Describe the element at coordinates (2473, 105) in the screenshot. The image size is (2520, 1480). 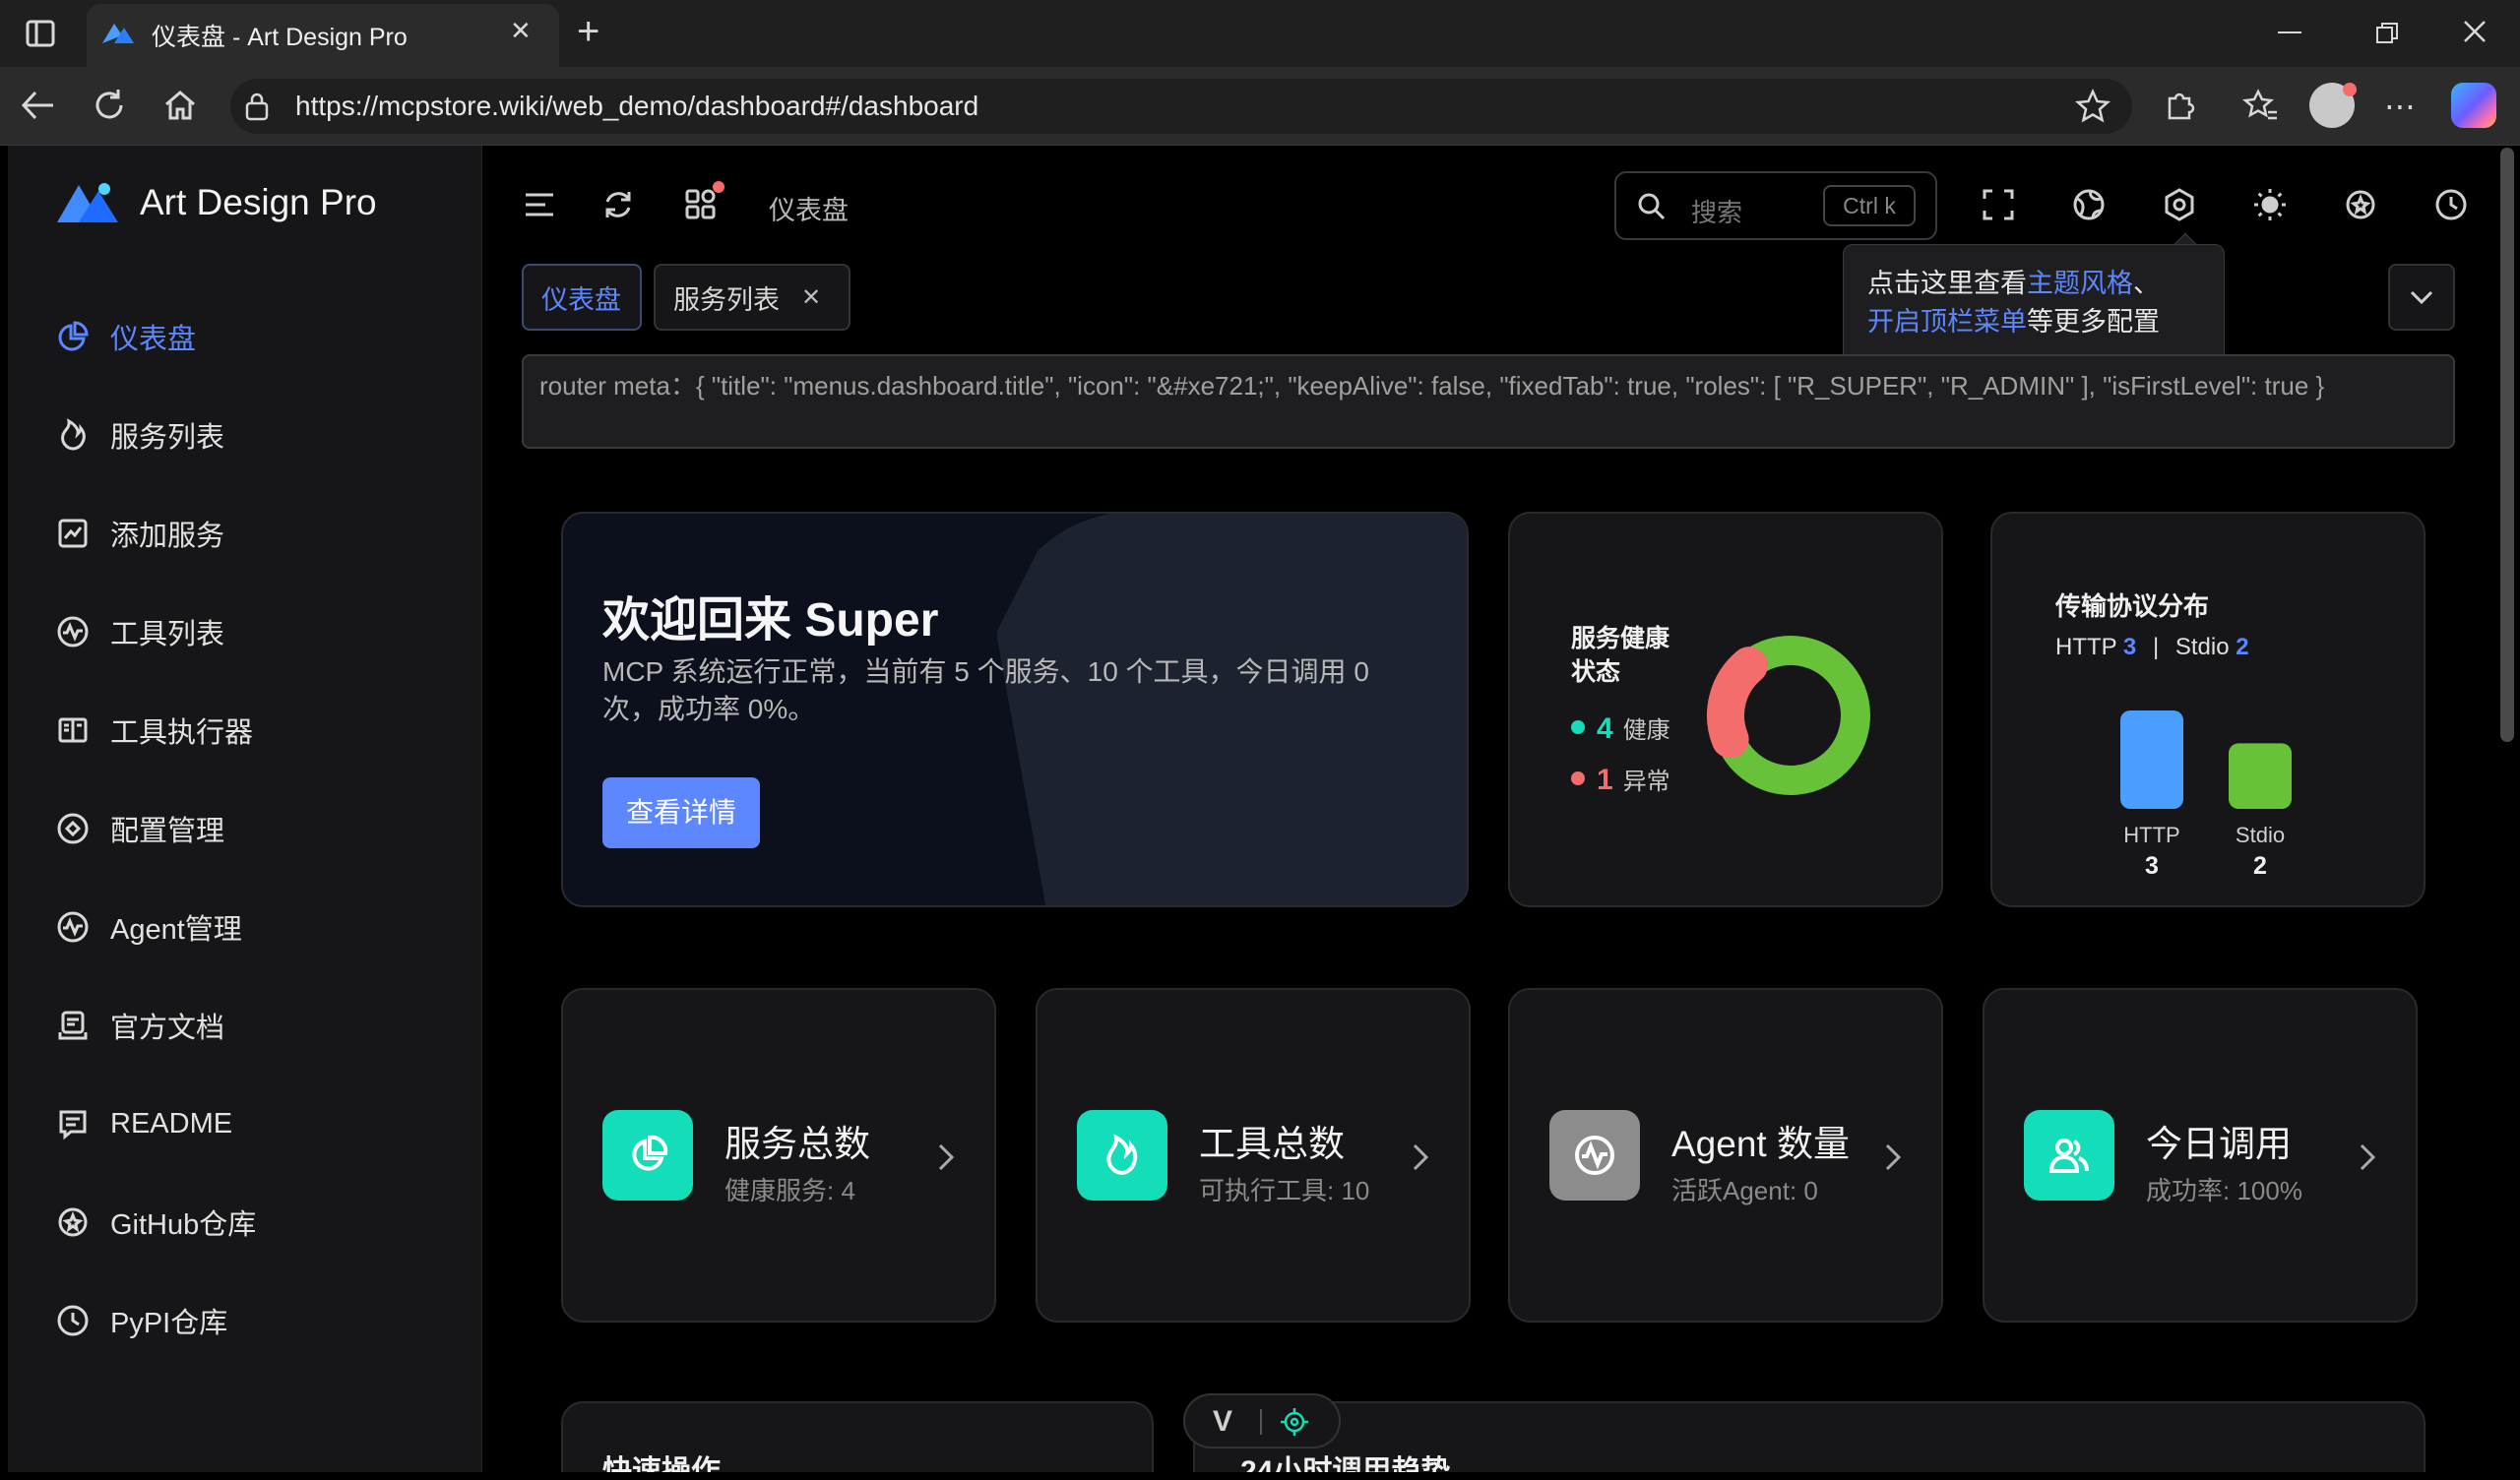
I see `copilot-icon` at that location.